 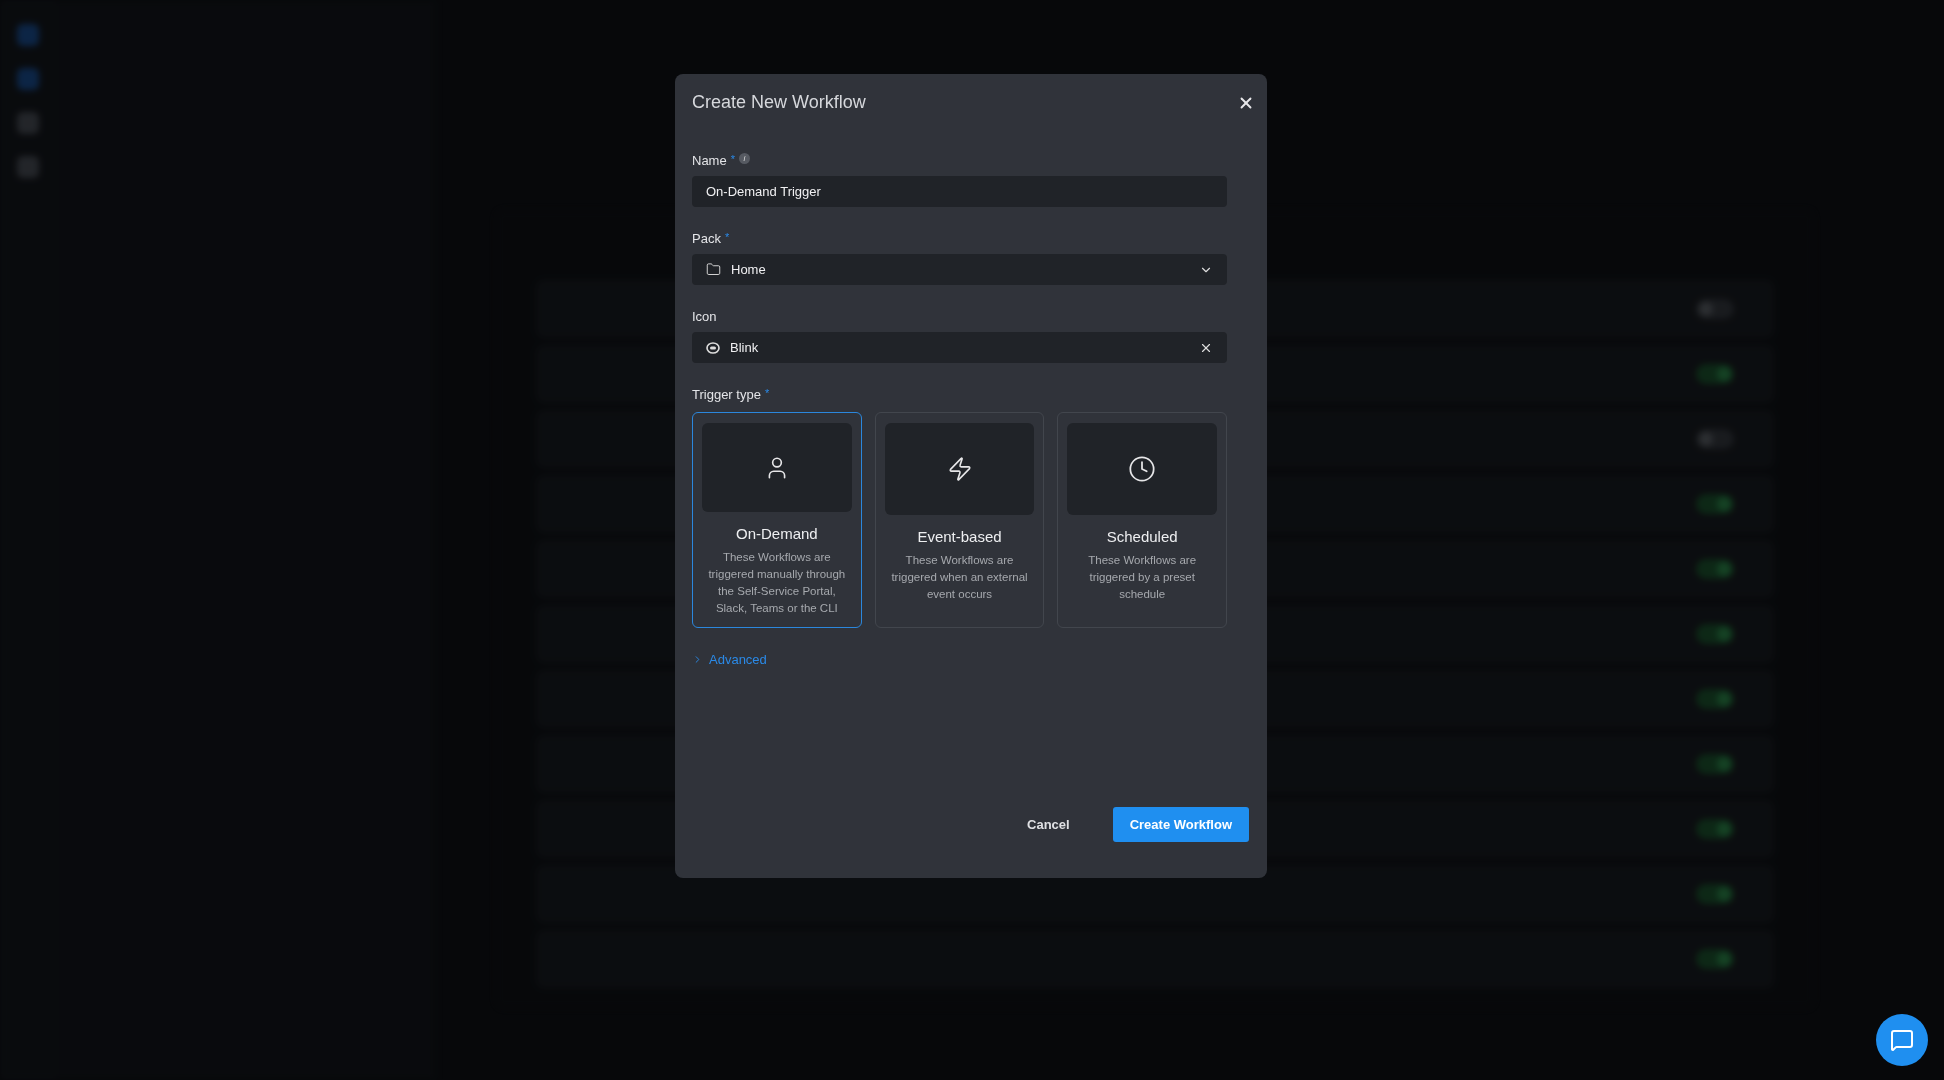 What do you see at coordinates (713, 269) in the screenshot?
I see `folder-icon` at bounding box center [713, 269].